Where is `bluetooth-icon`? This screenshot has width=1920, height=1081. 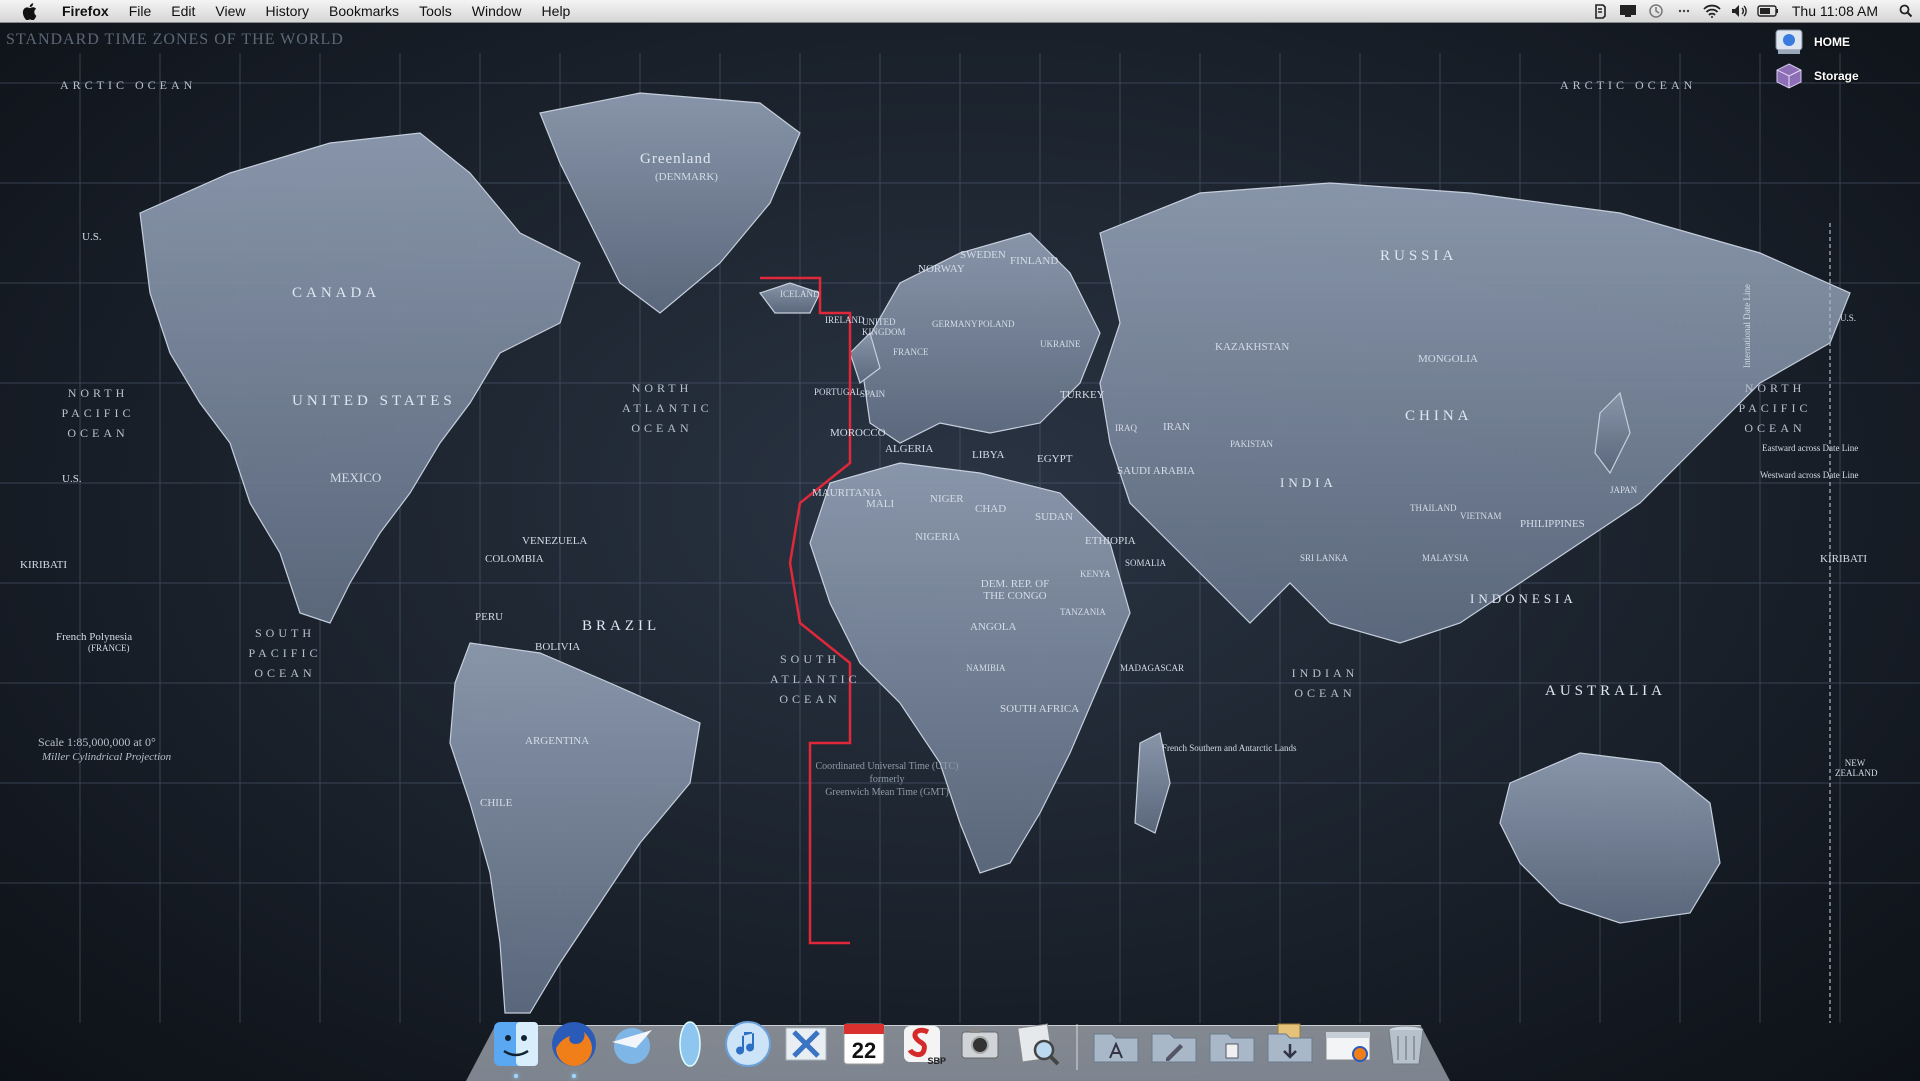 bluetooth-icon is located at coordinates (1684, 11).